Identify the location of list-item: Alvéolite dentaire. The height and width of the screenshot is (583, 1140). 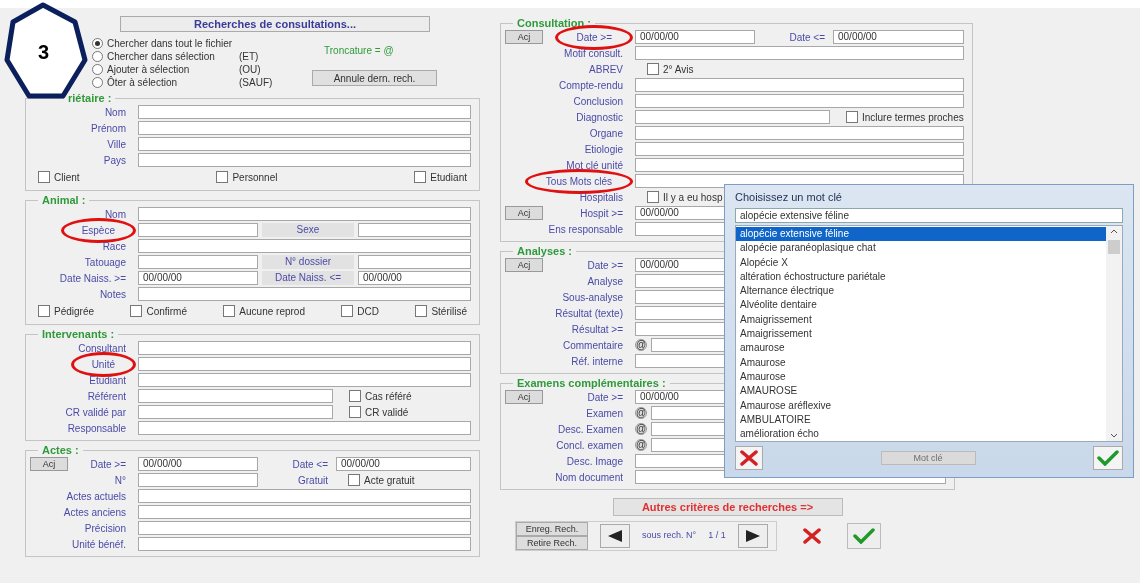
(921, 305).